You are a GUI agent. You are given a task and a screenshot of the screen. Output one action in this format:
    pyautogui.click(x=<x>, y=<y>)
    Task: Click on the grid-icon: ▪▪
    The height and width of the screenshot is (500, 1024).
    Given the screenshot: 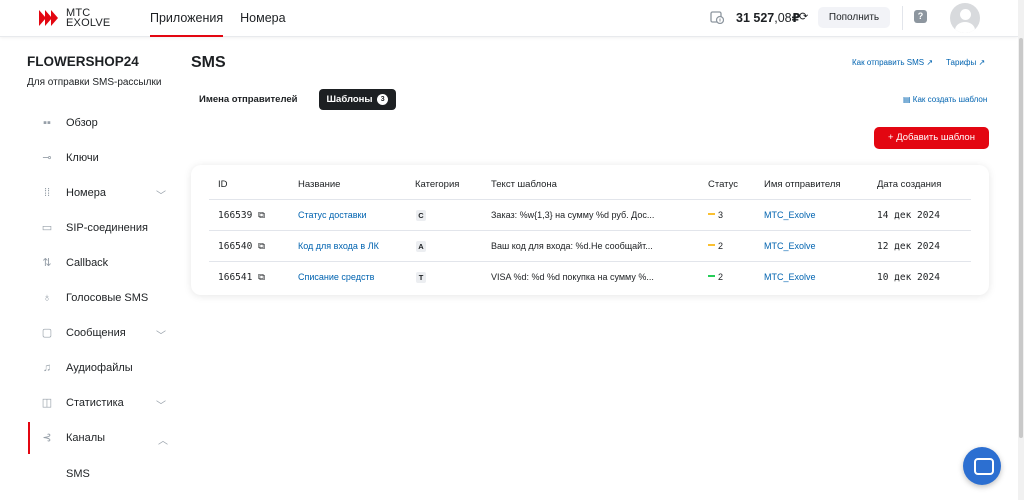 What is the action you would take?
    pyautogui.click(x=47, y=123)
    